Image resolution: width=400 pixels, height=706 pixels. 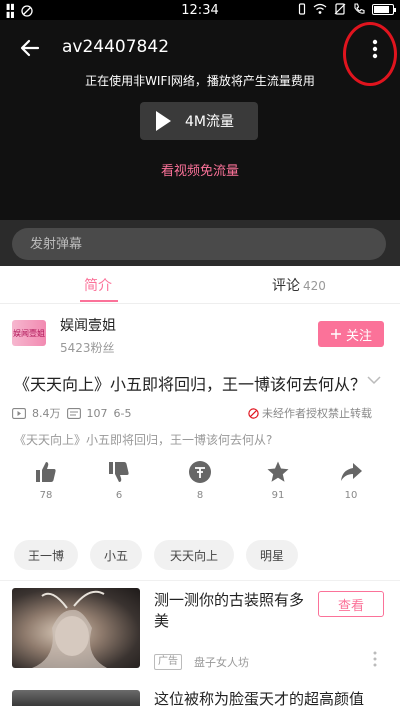 What do you see at coordinates (163, 121) in the screenshot?
I see `play-icon` at bounding box center [163, 121].